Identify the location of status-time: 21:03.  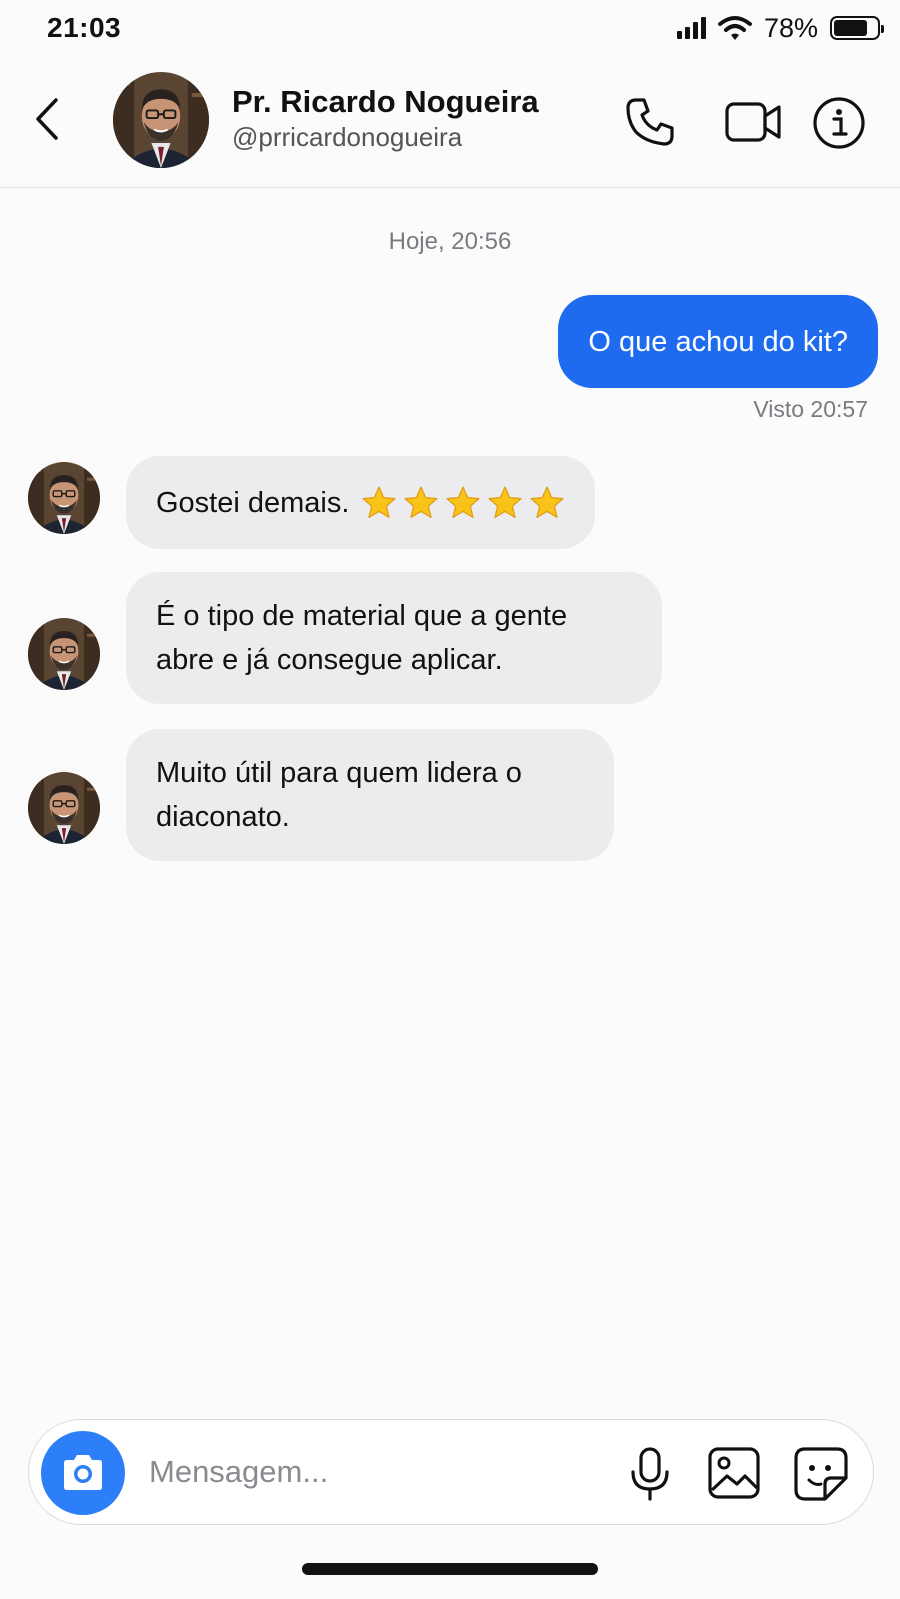
(84, 27).